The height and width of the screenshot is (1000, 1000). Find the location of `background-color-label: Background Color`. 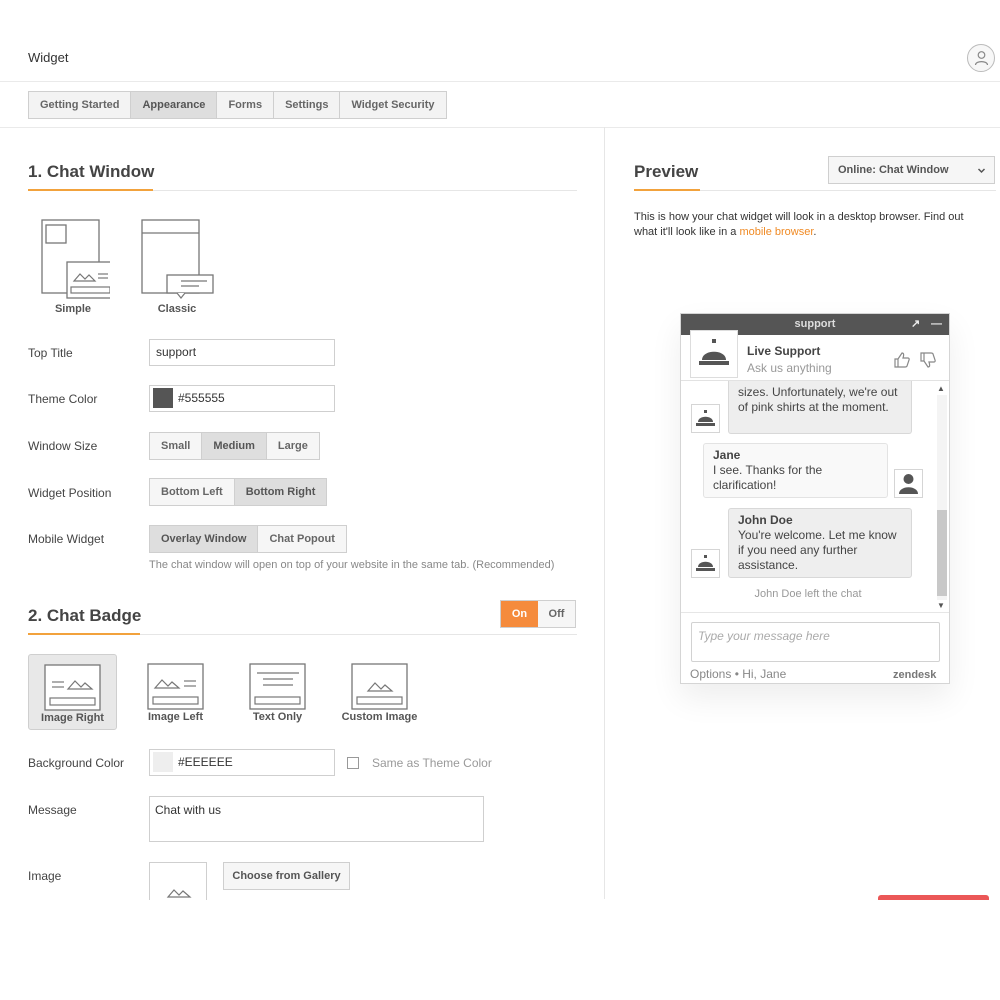

background-color-label: Background Color is located at coordinates (76, 763).